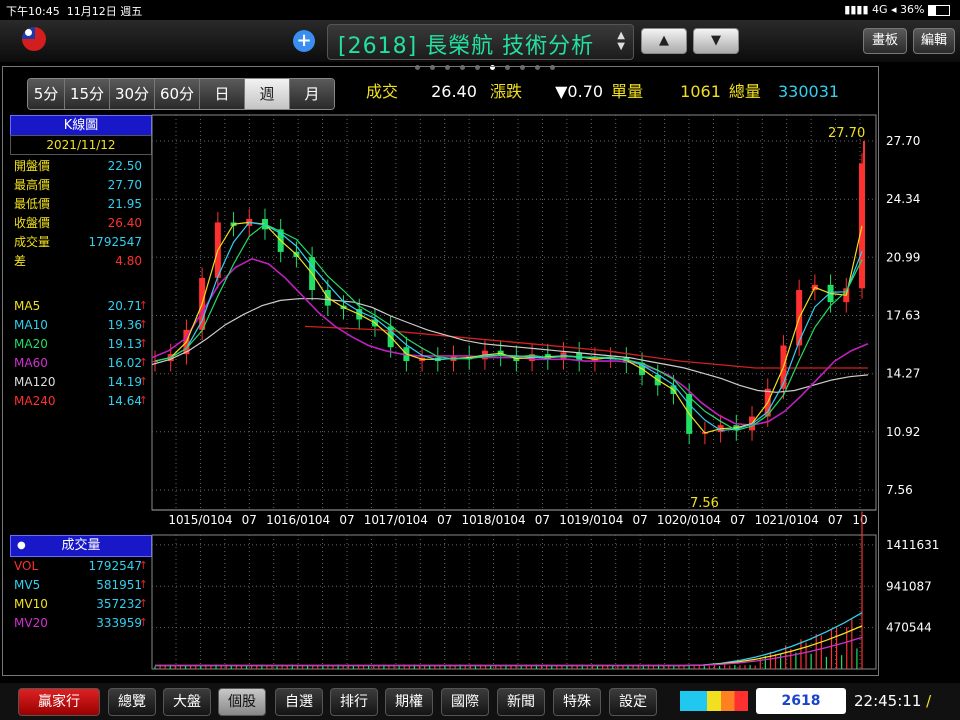  Describe the element at coordinates (689, 520) in the screenshot. I see `x-tick-label: 20/01` at that location.